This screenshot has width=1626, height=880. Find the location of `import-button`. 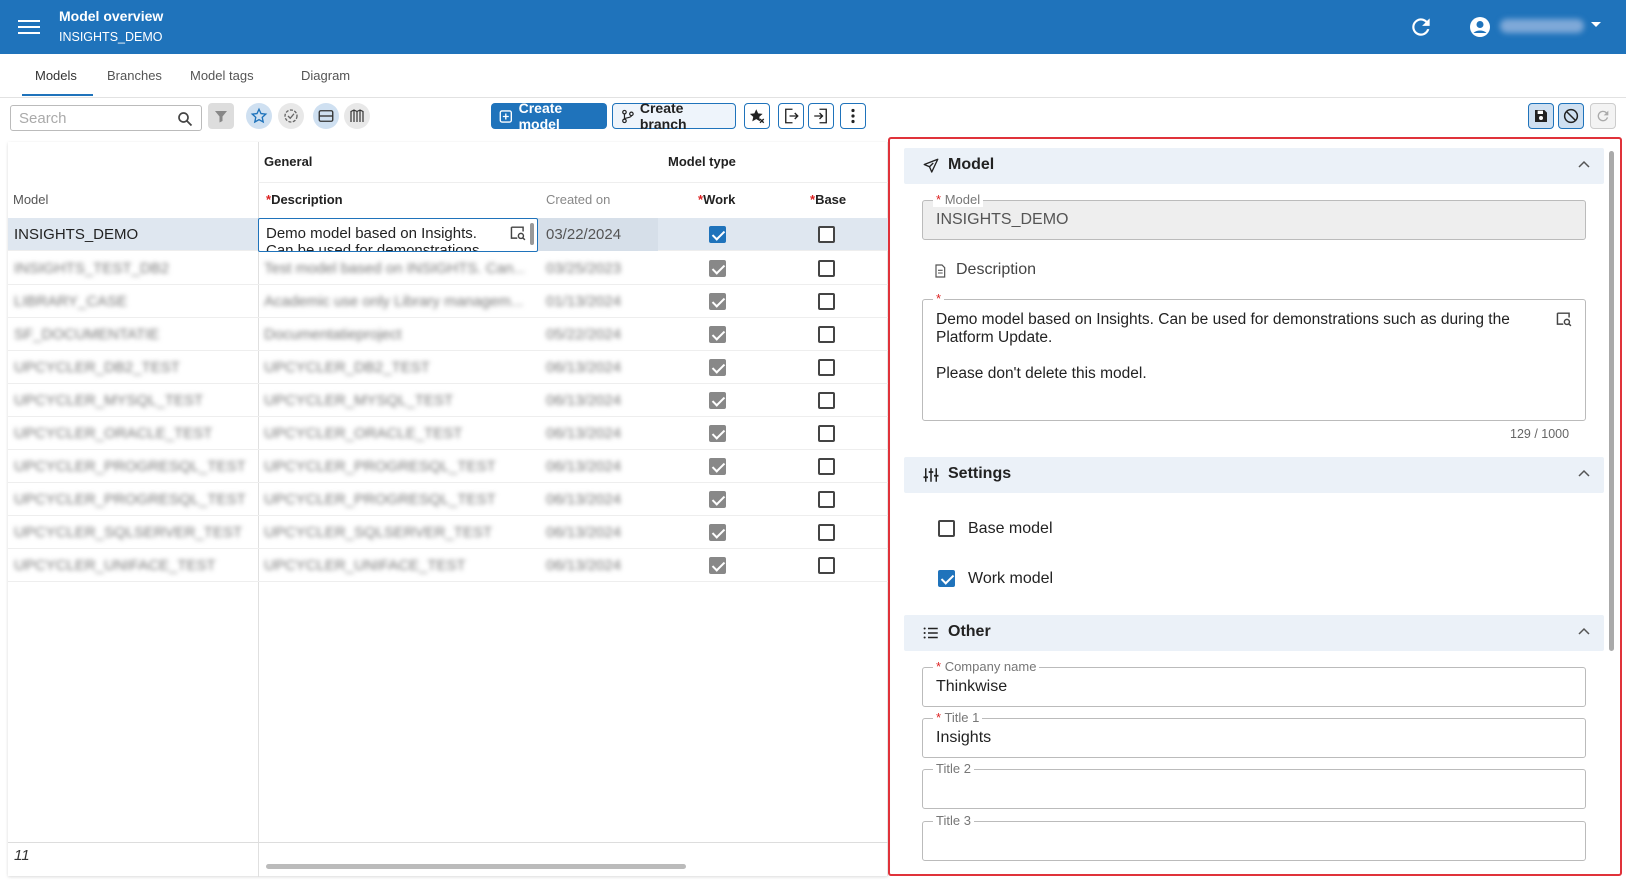

import-button is located at coordinates (821, 116).